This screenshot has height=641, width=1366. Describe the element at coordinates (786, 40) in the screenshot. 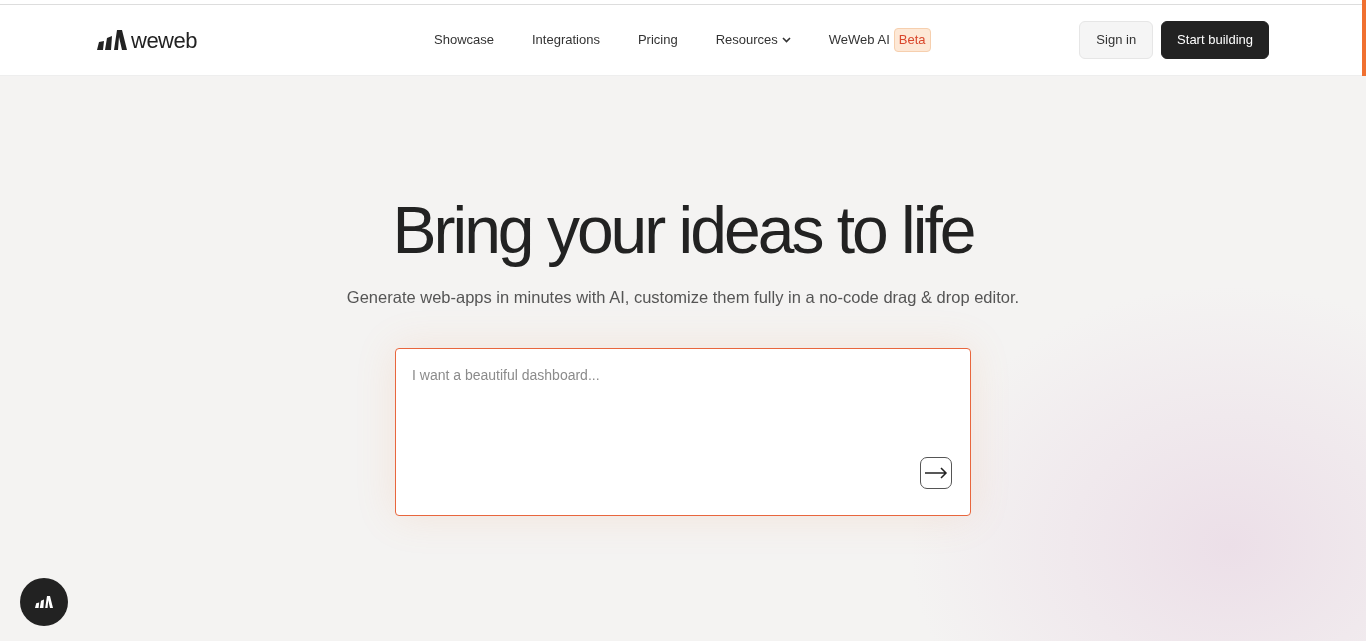

I see `chevron-down-icon` at that location.